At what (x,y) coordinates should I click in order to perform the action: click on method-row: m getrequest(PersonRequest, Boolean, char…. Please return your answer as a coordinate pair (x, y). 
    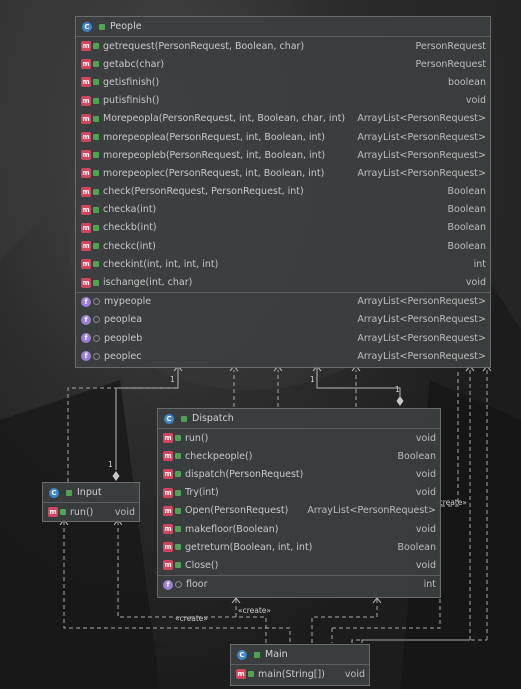
    Looking at the image, I should click on (283, 46).